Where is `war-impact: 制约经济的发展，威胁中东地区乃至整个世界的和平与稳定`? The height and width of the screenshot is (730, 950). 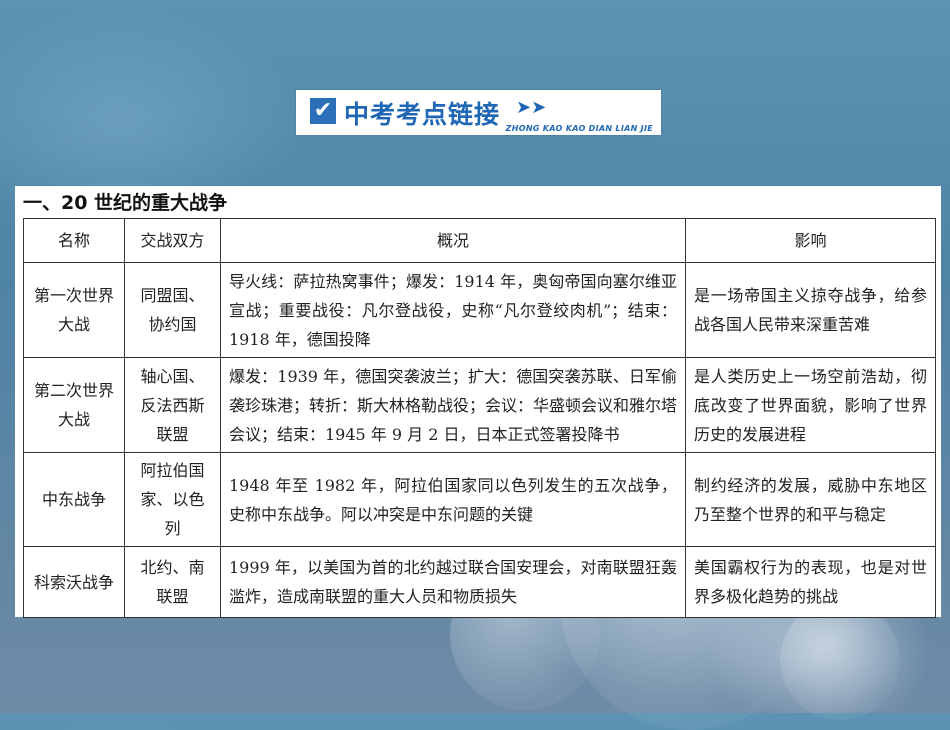 war-impact: 制约经济的发展，威胁中东地区乃至整个世界的和平与稳定 is located at coordinates (810, 499).